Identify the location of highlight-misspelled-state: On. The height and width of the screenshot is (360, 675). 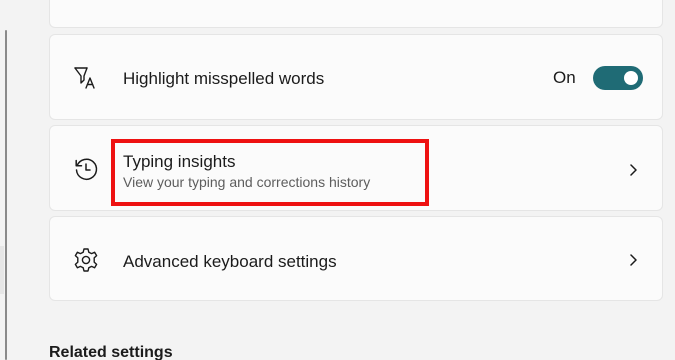
(564, 77).